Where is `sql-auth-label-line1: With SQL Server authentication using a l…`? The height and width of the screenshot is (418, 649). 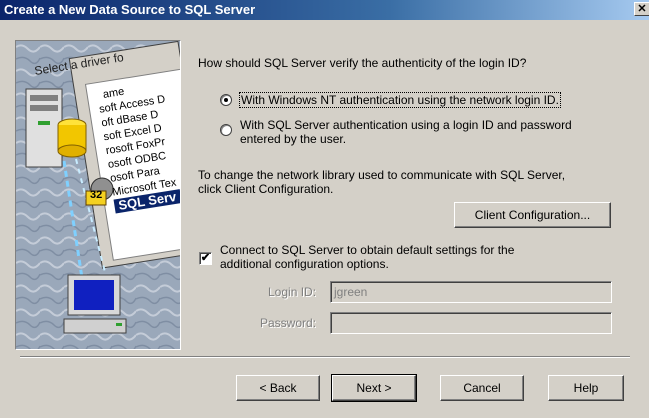
sql-auth-label-line1: With SQL Server authentication using a l… is located at coordinates (406, 125).